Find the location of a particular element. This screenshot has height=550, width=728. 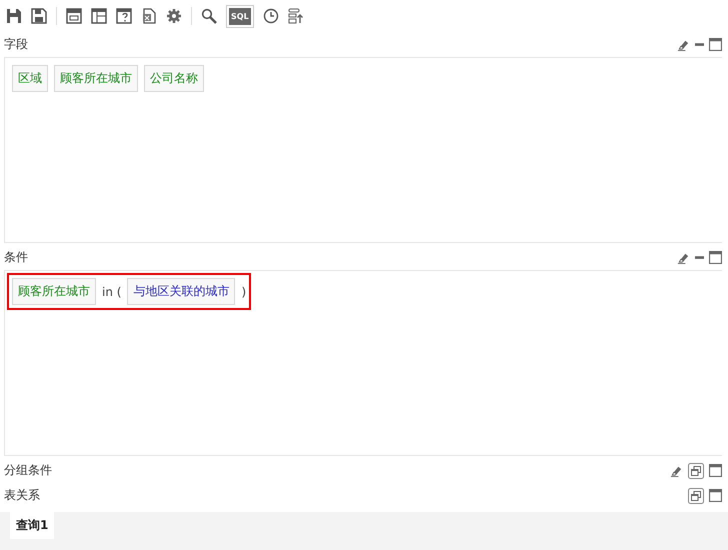

query-tab: 查询1 is located at coordinates (32, 525).